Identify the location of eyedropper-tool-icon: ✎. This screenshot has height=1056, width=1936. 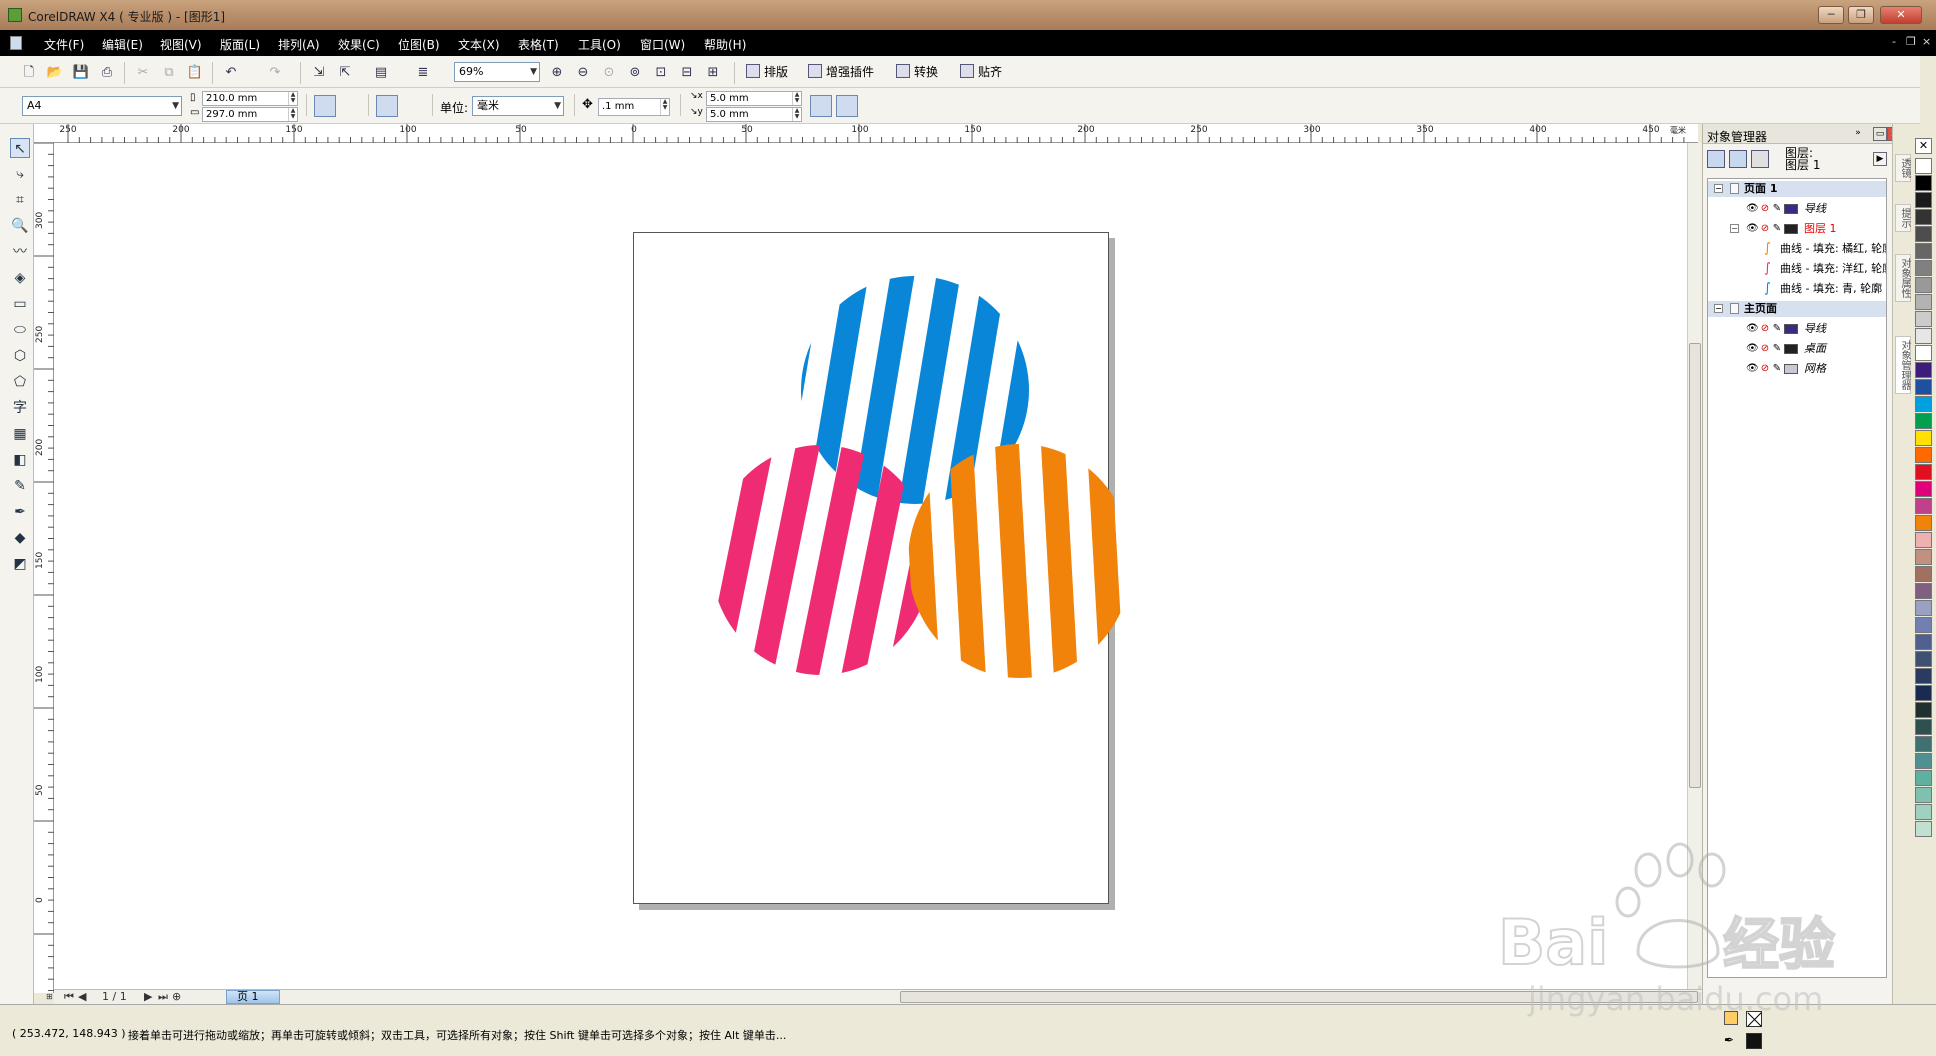
(20, 486).